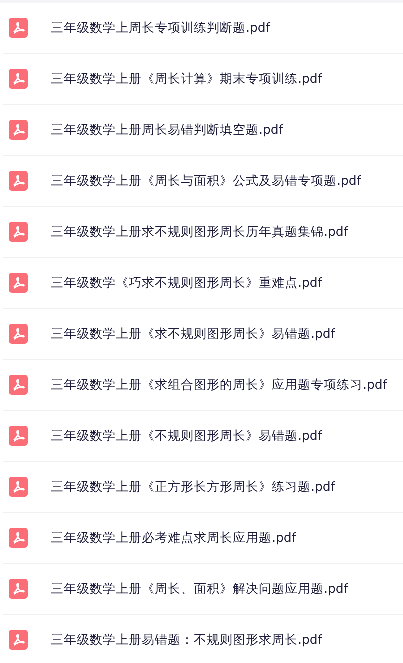 This screenshot has height=663, width=403. Describe the element at coordinates (206, 181) in the screenshot. I see `file-name: 三年级数学上册《周长与面积》公式及易错专项题.pdf` at that location.